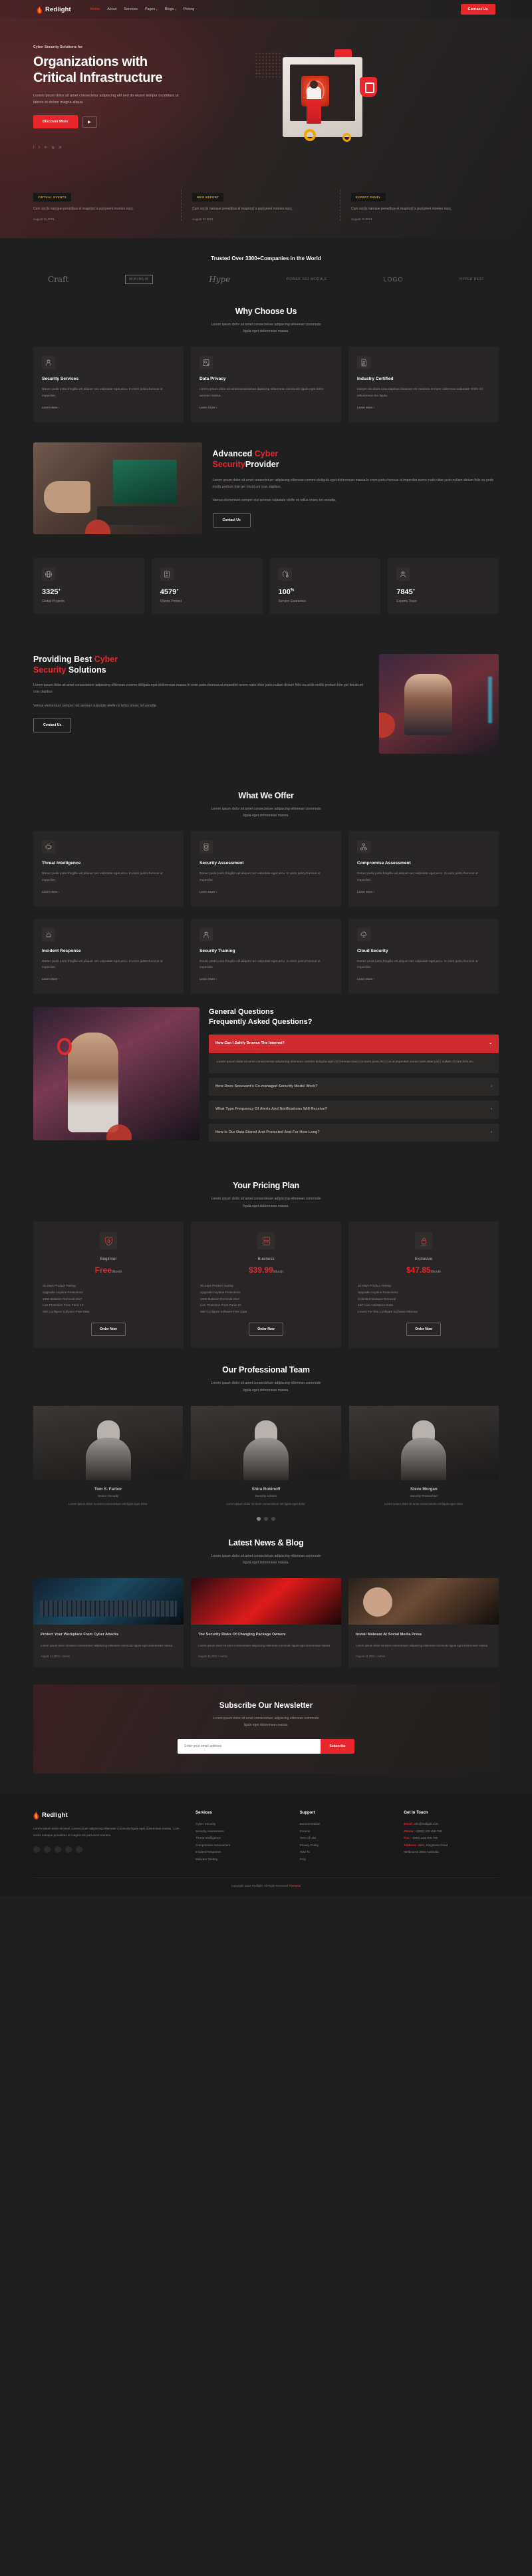  I want to click on footer-link: Compromise Assessment, so click(243, 1846).